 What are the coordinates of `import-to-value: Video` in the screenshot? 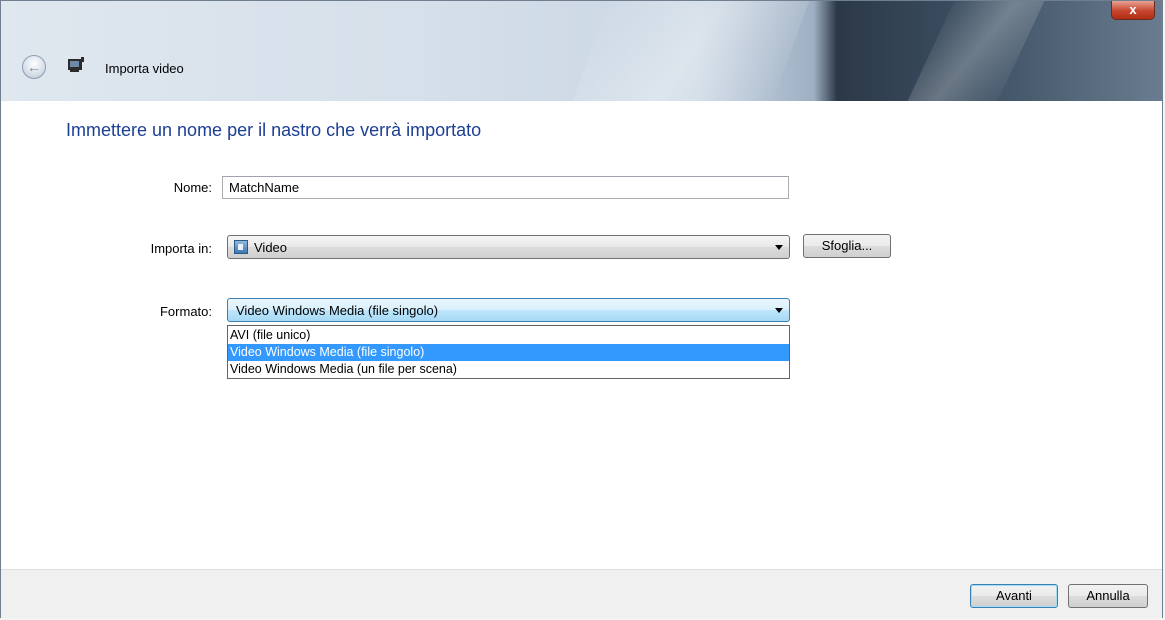 It's located at (271, 247).